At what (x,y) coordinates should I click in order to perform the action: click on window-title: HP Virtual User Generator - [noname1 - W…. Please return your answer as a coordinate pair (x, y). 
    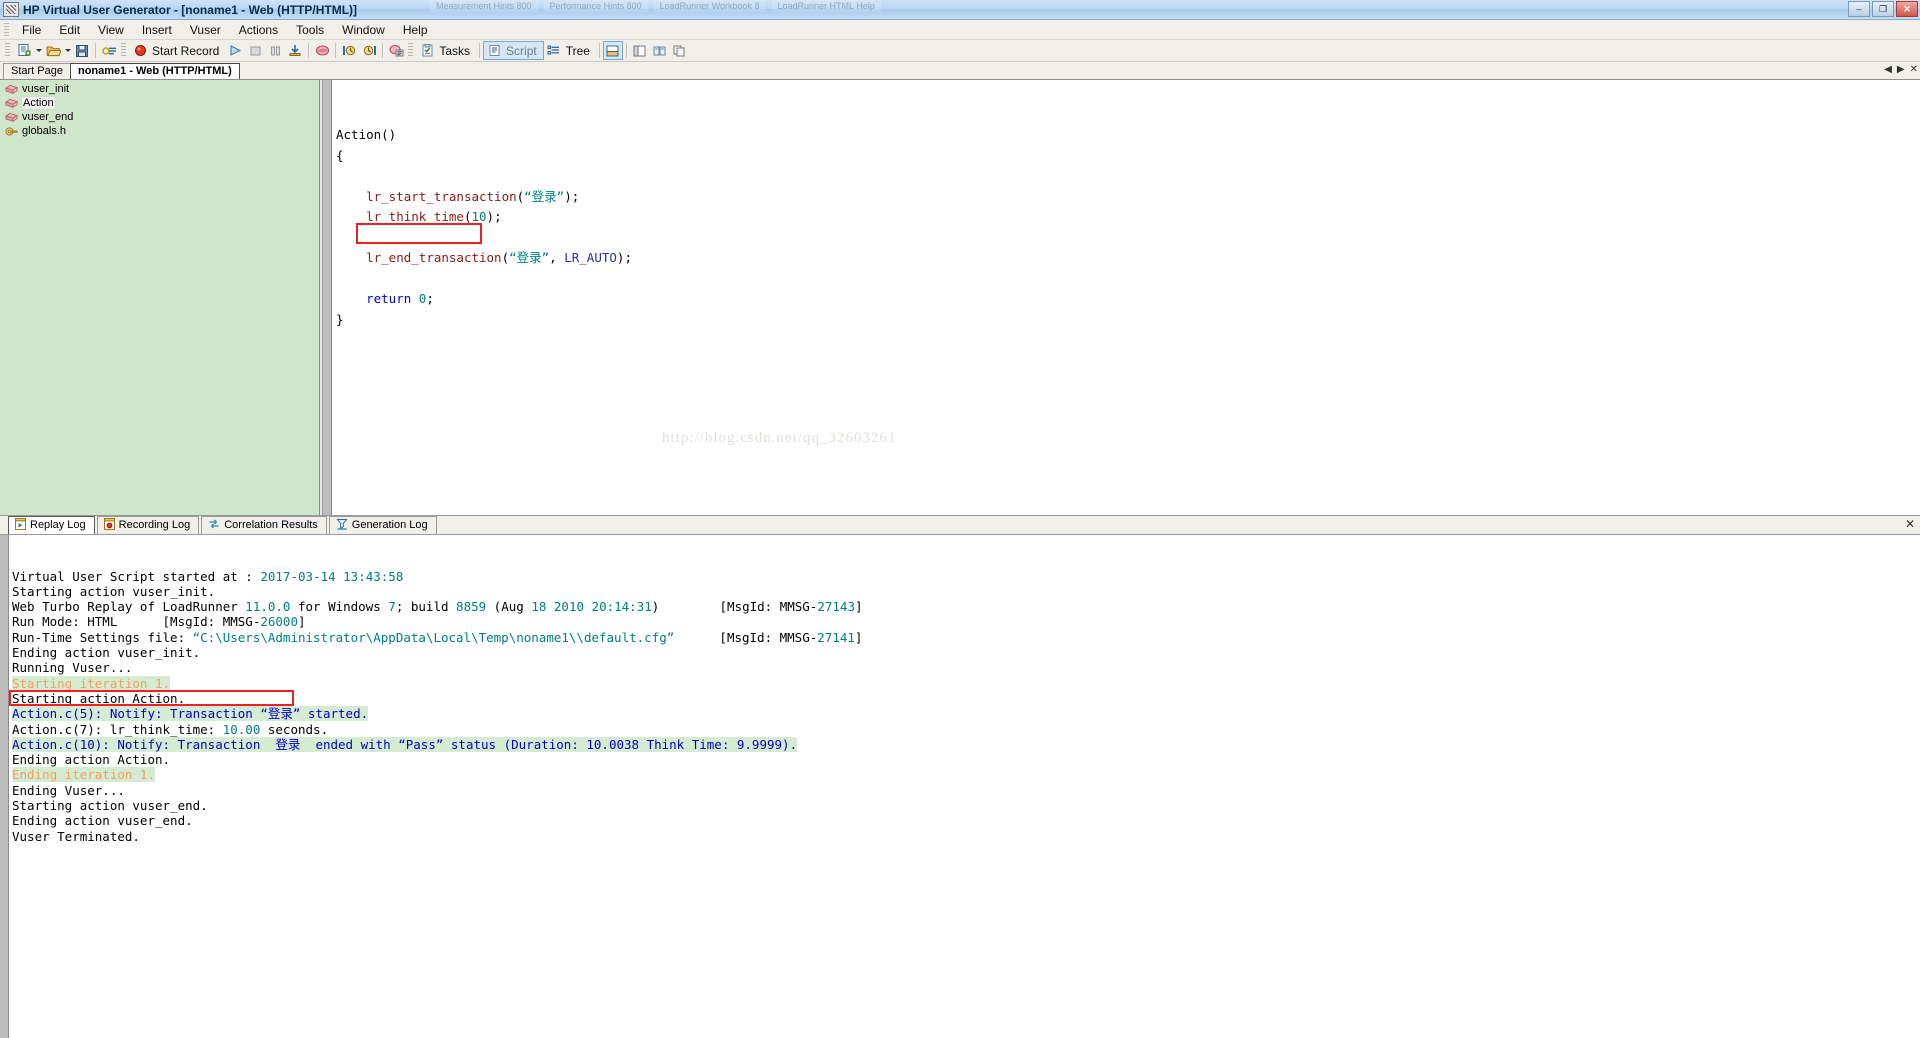
    Looking at the image, I should click on (190, 9).